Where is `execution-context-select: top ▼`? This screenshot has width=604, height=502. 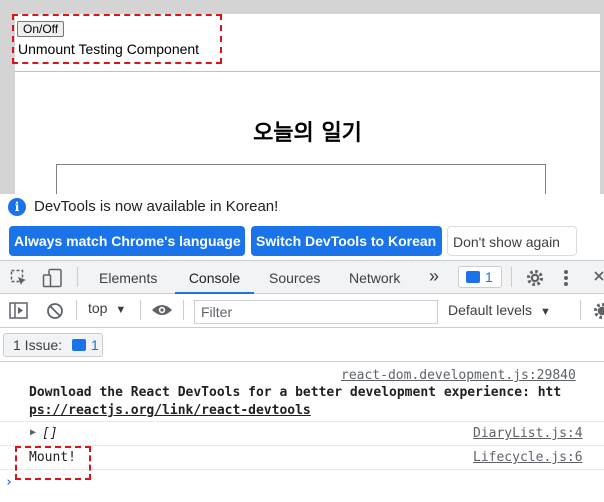 execution-context-select: top ▼ is located at coordinates (107, 308).